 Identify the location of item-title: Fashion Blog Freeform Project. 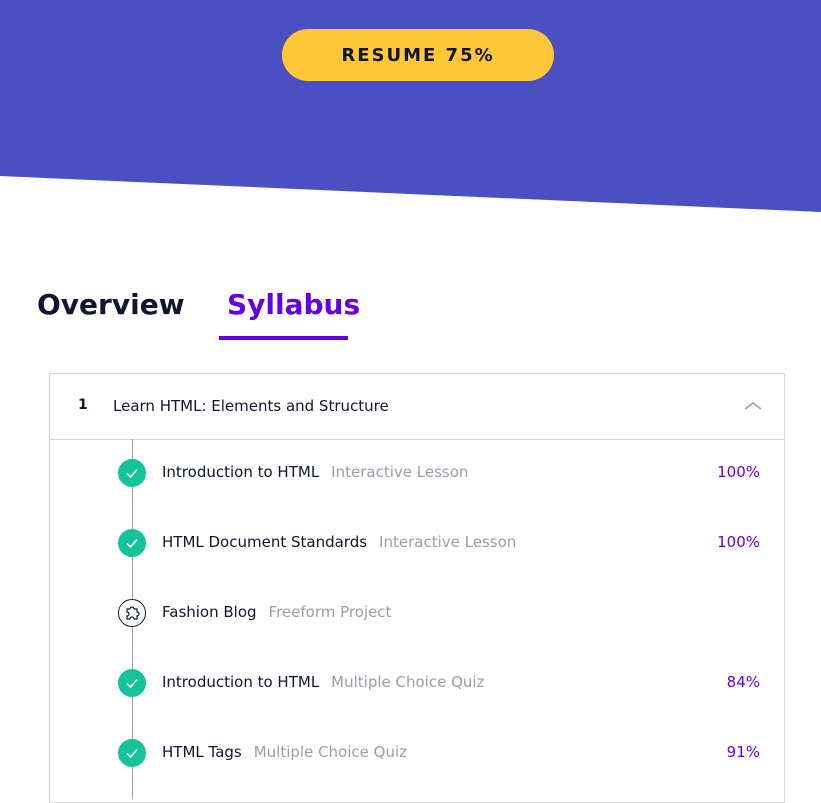
(277, 612).